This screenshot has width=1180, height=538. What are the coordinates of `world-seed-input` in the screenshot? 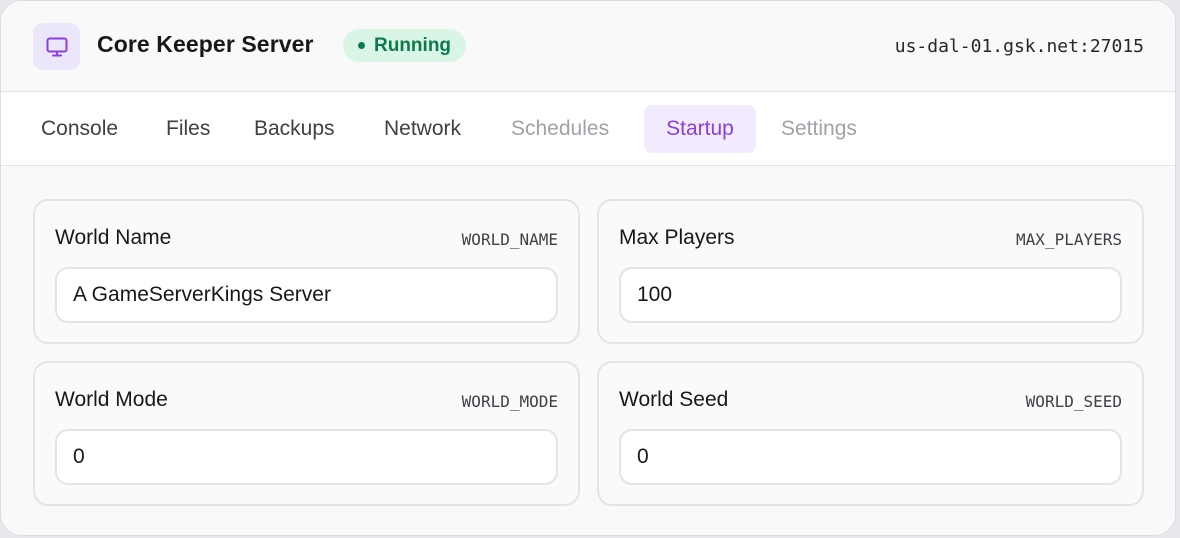 It's located at (870, 457).